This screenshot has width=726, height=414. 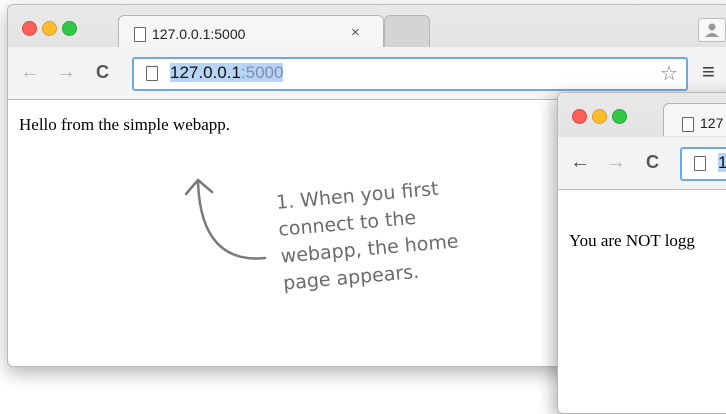 What do you see at coordinates (642, 163) in the screenshot?
I see `toolbar: ← → C 1` at bounding box center [642, 163].